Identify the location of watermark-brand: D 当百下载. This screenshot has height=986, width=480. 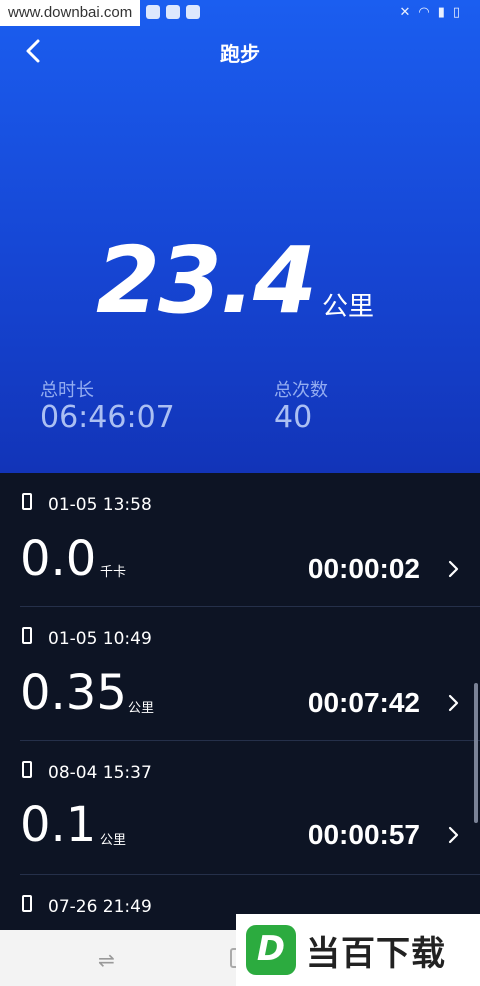
(358, 950).